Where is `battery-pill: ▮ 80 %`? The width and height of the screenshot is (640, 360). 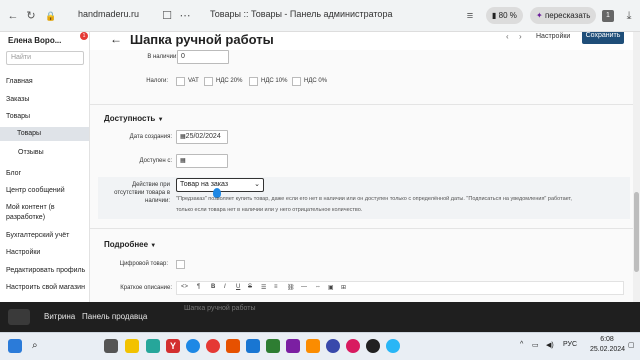 battery-pill: ▮ 80 % is located at coordinates (504, 15).